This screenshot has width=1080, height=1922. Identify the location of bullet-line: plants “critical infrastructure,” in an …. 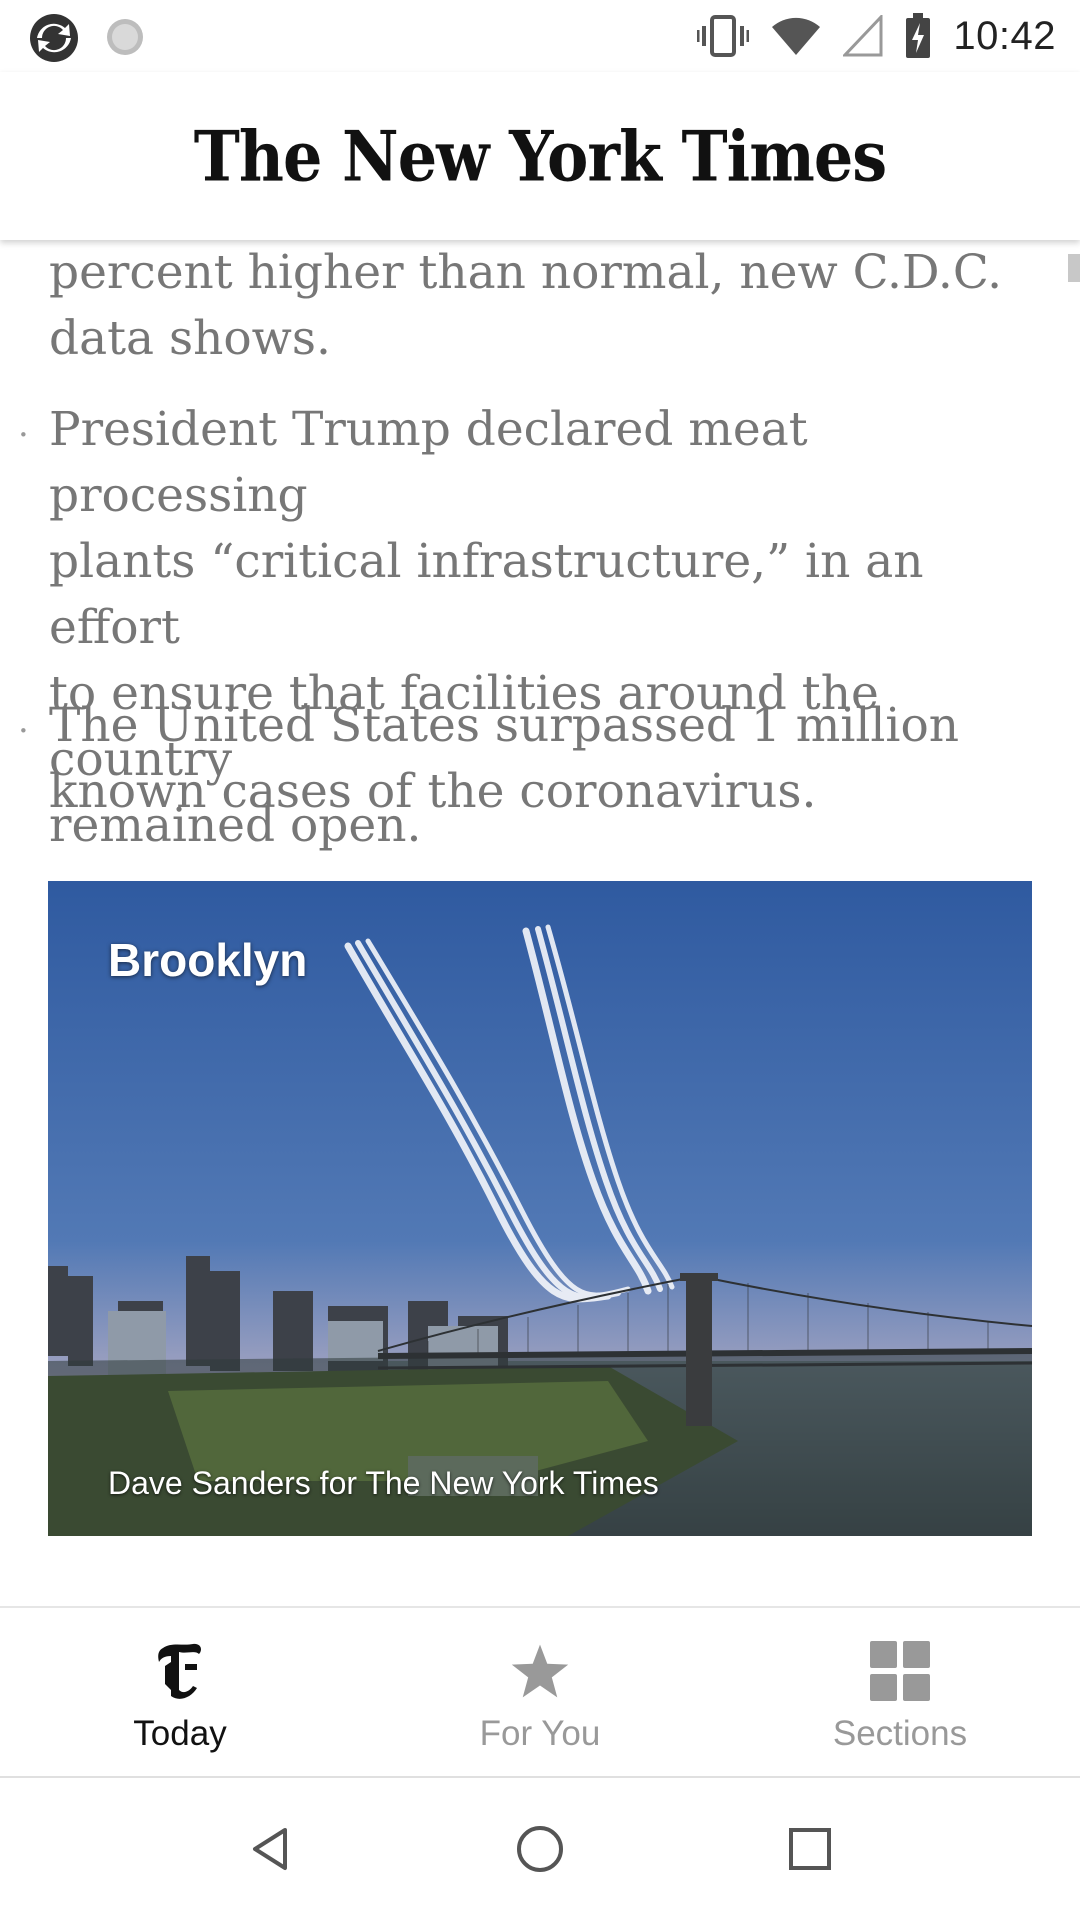
(486, 594).